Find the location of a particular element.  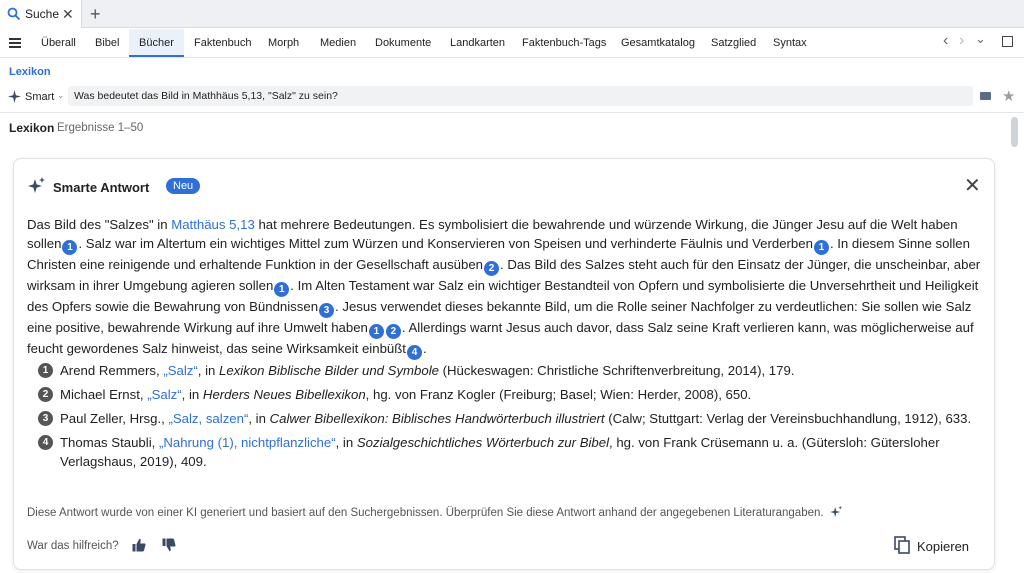

tab-bibel: Bibel is located at coordinates (107, 43).